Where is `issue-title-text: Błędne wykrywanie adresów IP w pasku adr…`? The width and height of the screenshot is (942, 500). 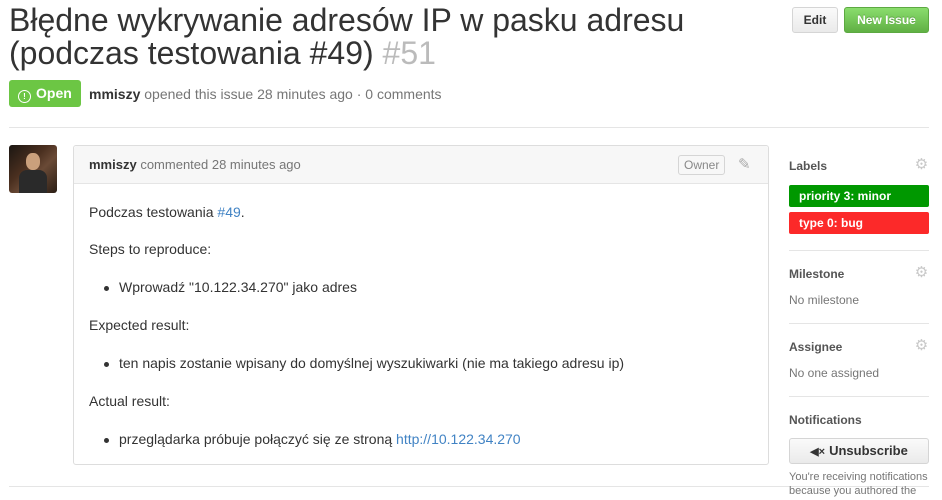
issue-title-text: Błędne wykrywanie adresów IP w pasku adr… is located at coordinates (347, 36).